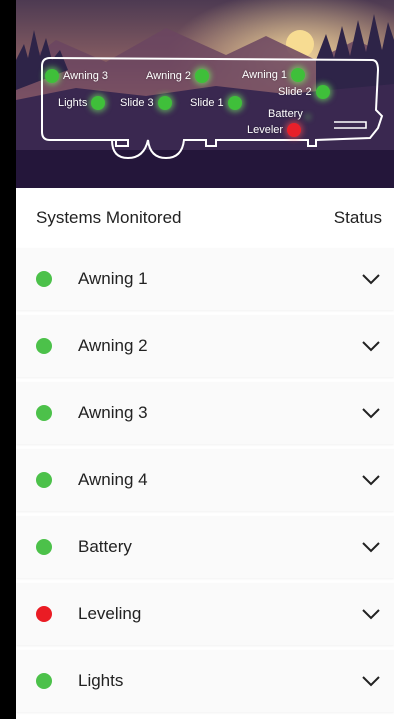 This screenshot has width=394, height=719. Describe the element at coordinates (110, 613) in the screenshot. I see `system-name: Leveling` at that location.